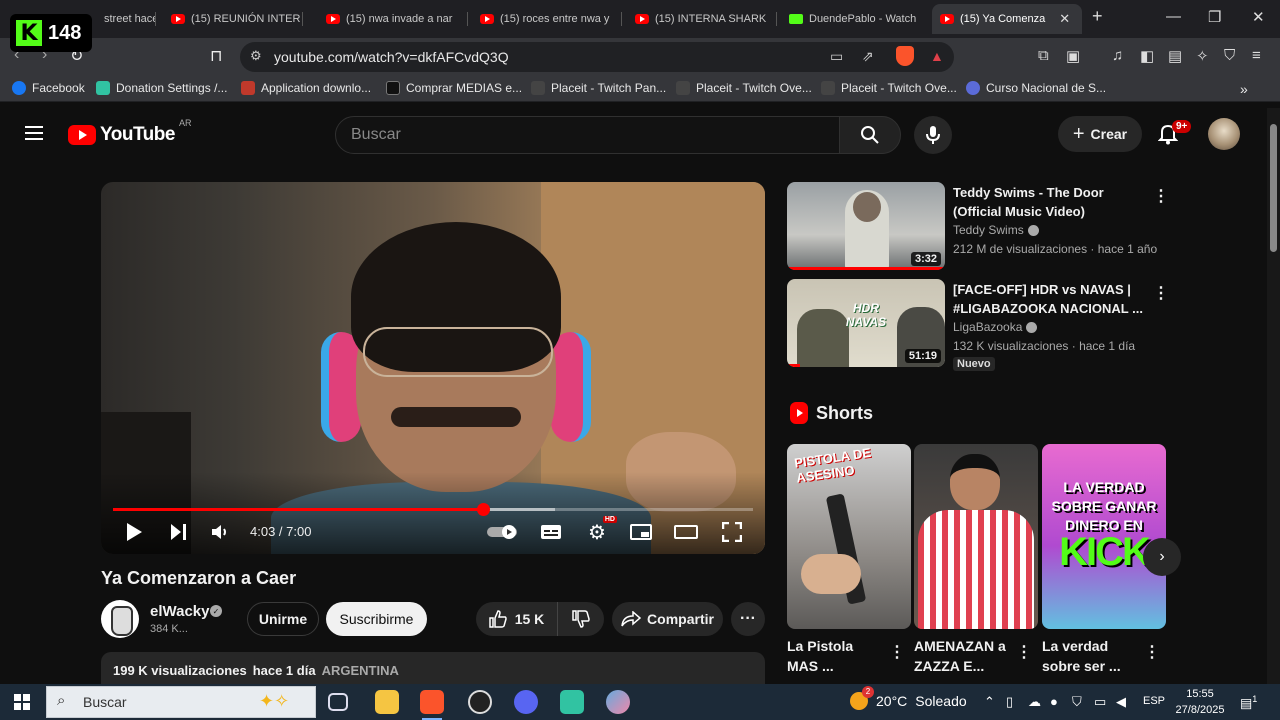  What do you see at coordinates (256, 56) in the screenshot?
I see `site-info-icon: ⚙` at bounding box center [256, 56].